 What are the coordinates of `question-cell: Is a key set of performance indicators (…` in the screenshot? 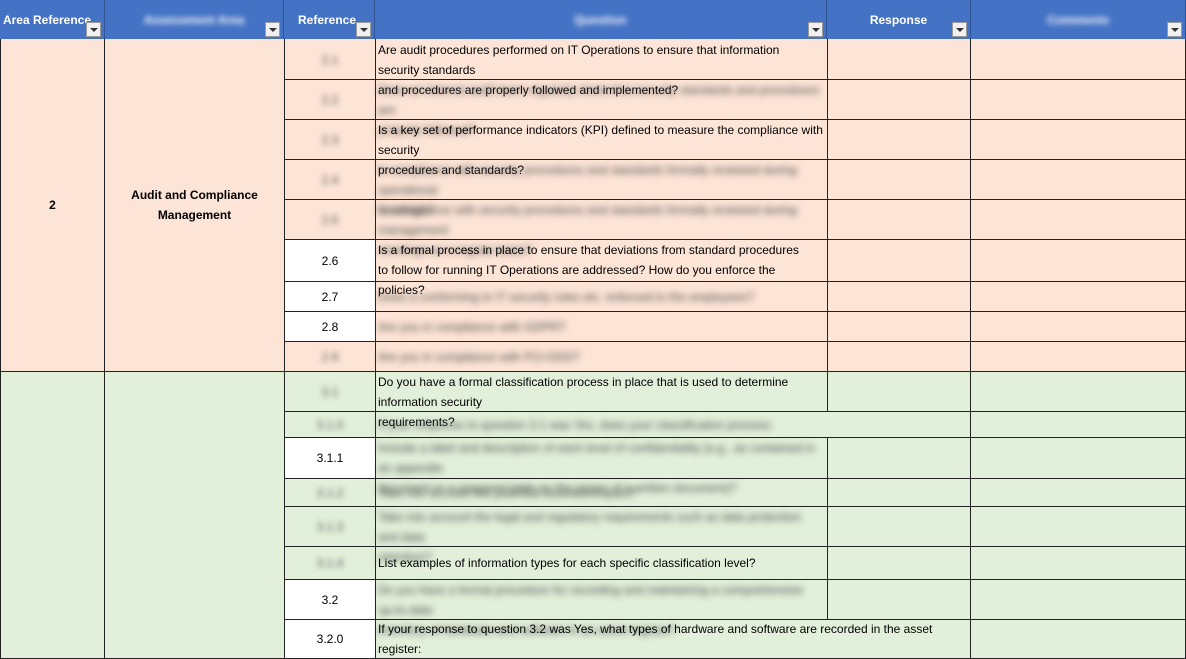 It's located at (601, 148).